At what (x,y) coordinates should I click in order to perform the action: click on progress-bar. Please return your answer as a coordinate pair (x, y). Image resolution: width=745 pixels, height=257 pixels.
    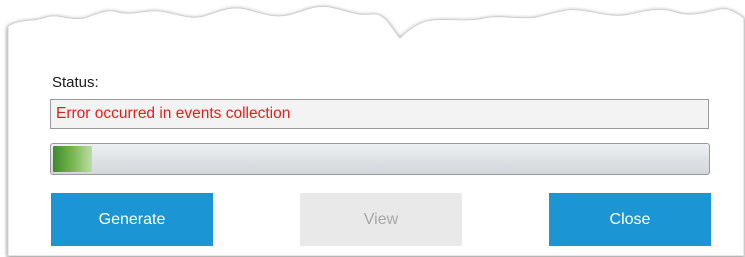
    Looking at the image, I should click on (380, 159).